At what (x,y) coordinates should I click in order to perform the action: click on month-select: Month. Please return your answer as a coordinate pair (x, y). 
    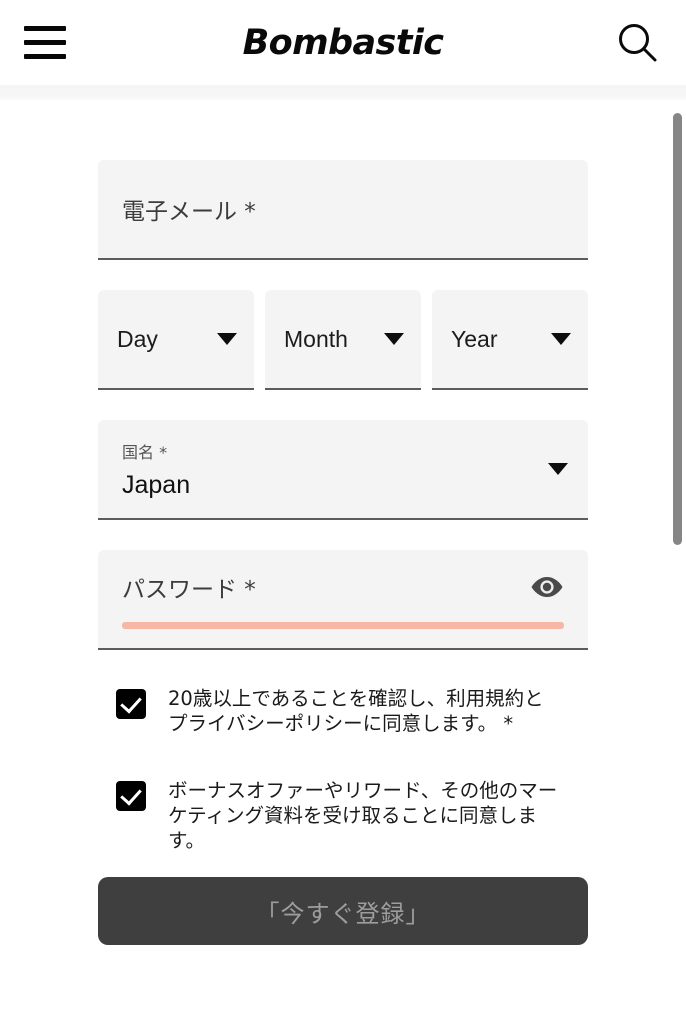
    Looking at the image, I should click on (343, 340).